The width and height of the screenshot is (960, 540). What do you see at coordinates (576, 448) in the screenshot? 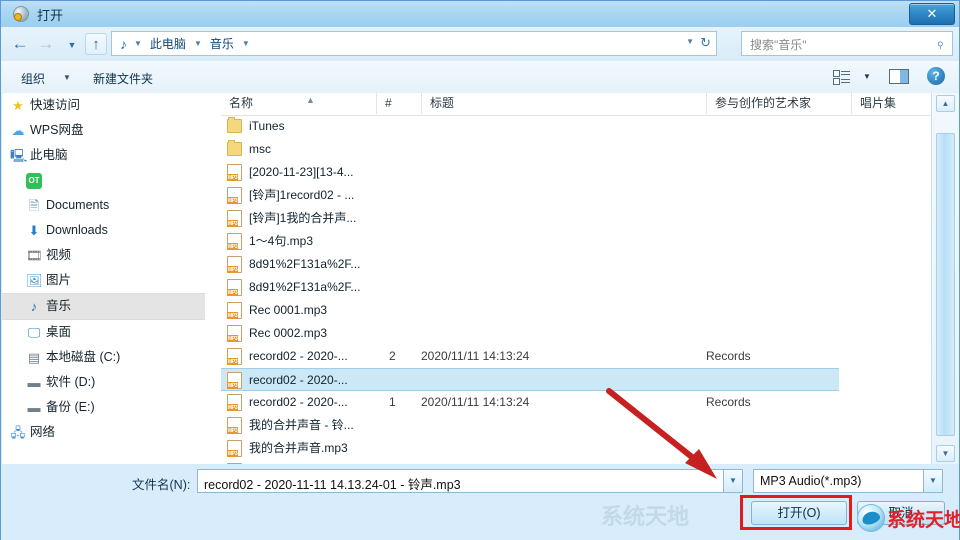
I see `table-row: 我的合并声音.mp3` at bounding box center [576, 448].